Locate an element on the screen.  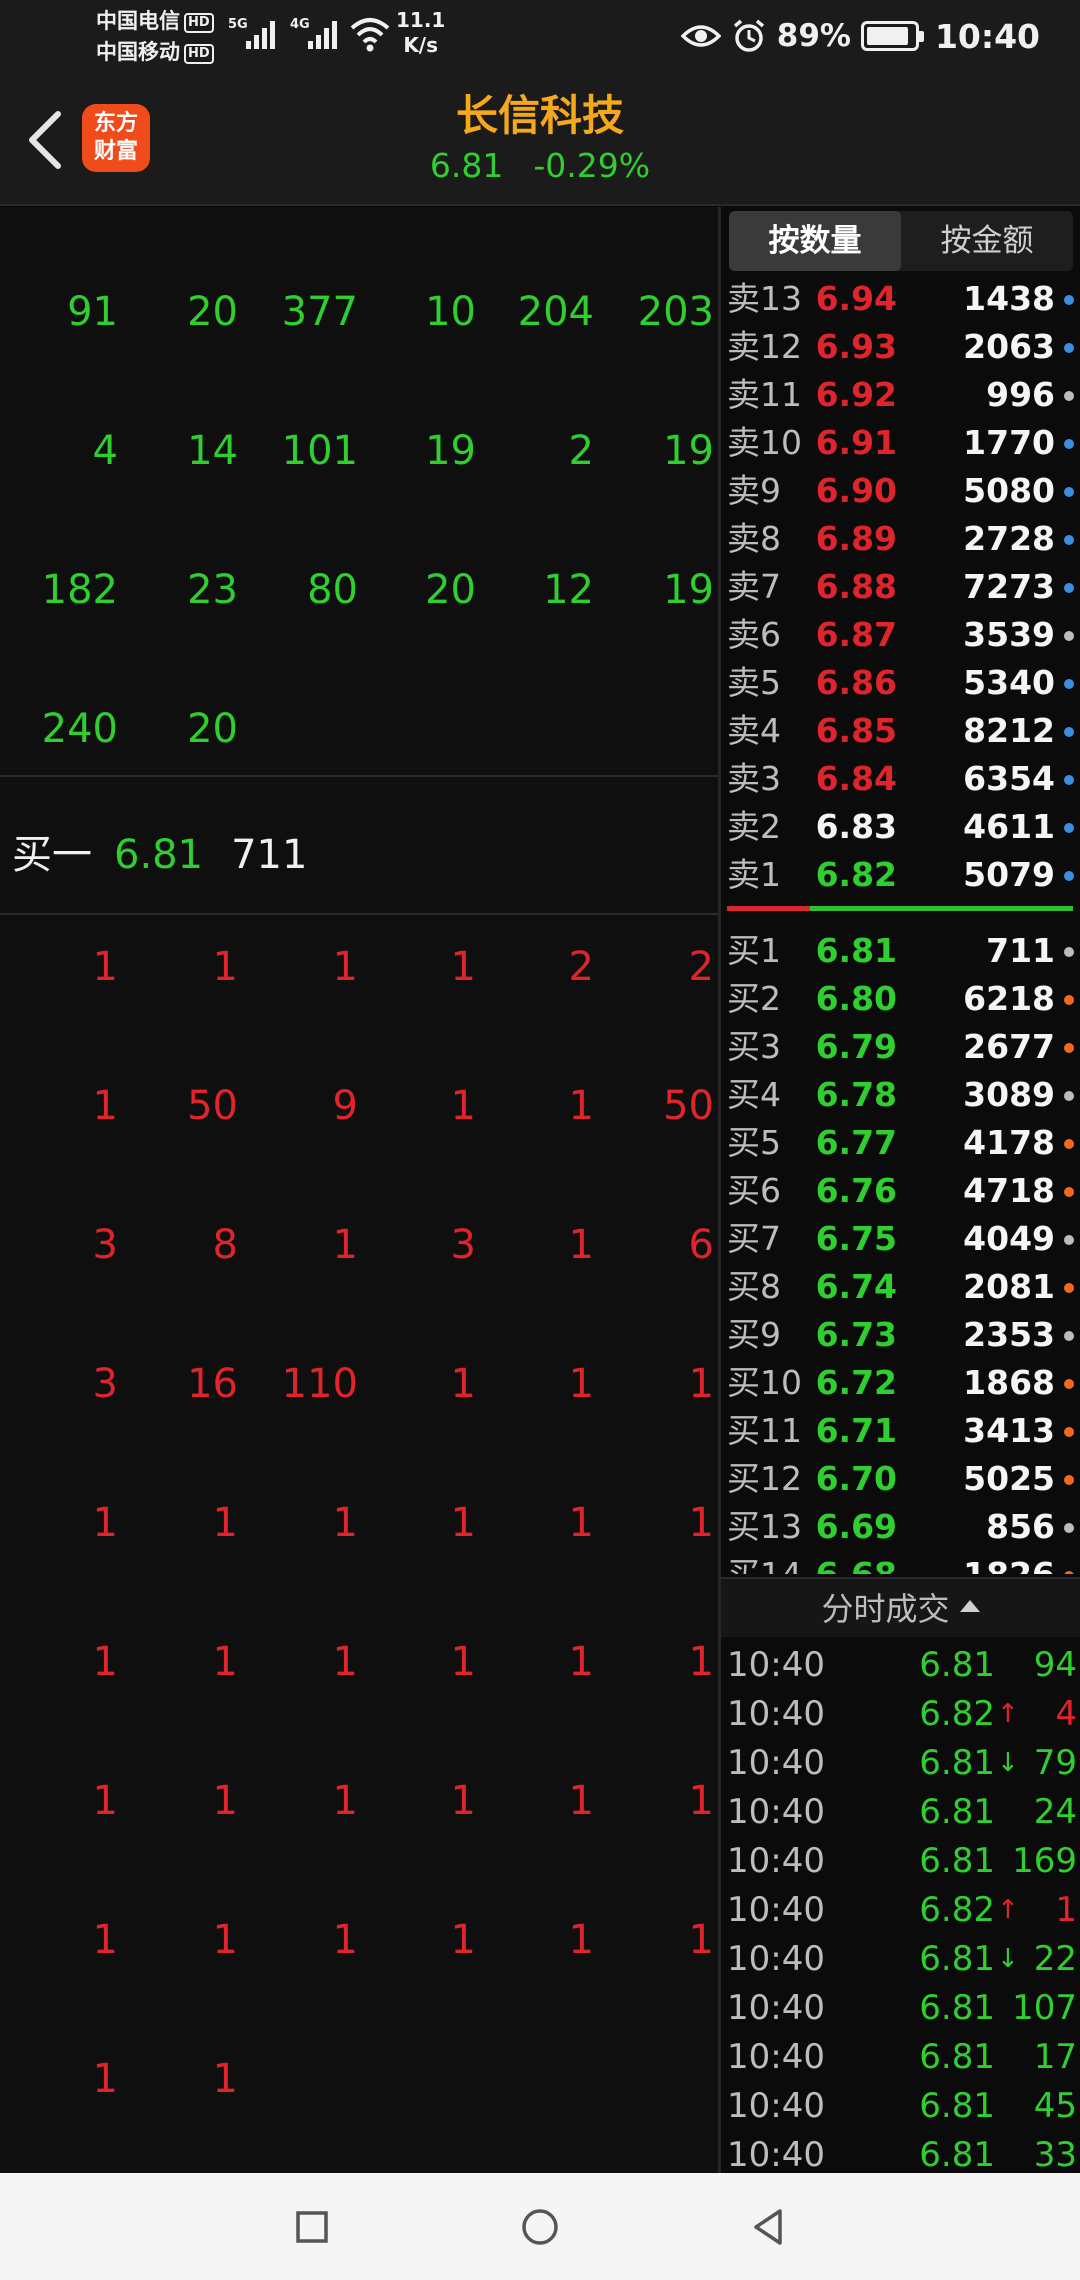
tab-by-quantity: 按数量 is located at coordinates (815, 241).